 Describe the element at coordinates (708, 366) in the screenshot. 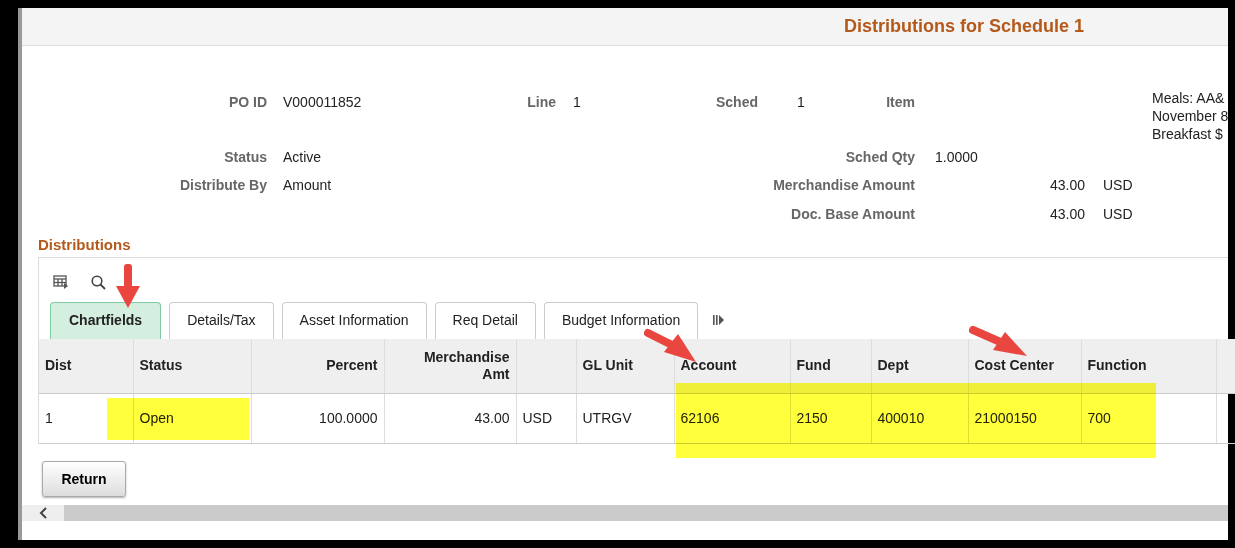

I see `column-header: Account` at that location.